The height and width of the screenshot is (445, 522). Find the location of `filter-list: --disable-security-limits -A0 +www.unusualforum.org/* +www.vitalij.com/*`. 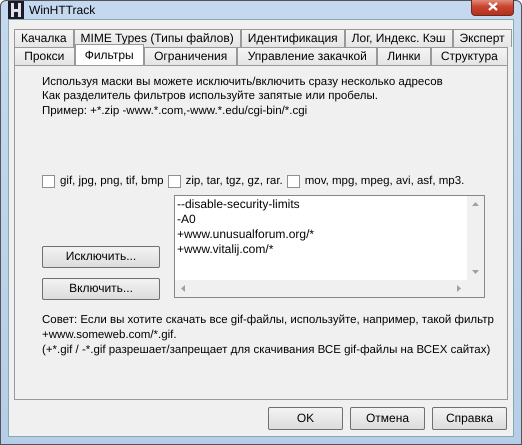

filter-list: --disable-security-limits -A0 +www.unusualforum.org/* +www.vitalij.com/* is located at coordinates (329, 246).